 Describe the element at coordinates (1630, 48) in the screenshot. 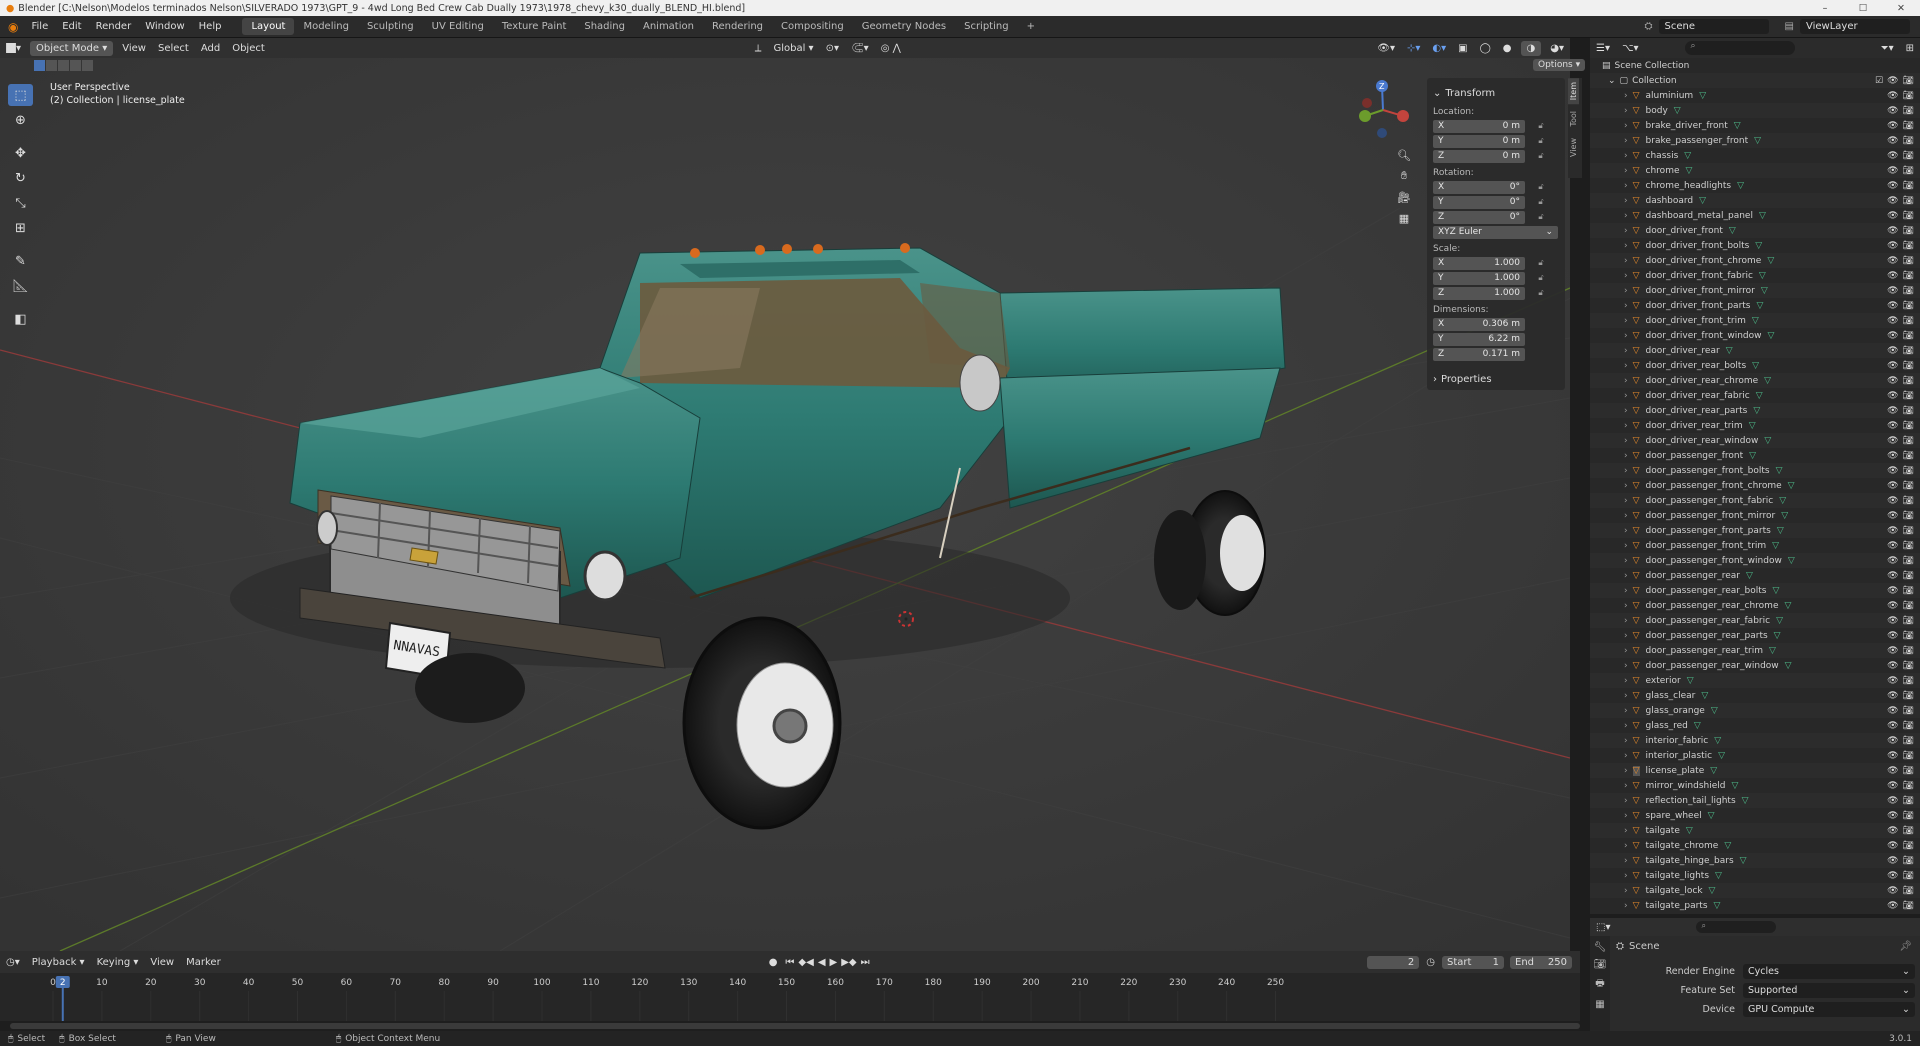

I see `display-mode-icon: ⌥▾` at that location.